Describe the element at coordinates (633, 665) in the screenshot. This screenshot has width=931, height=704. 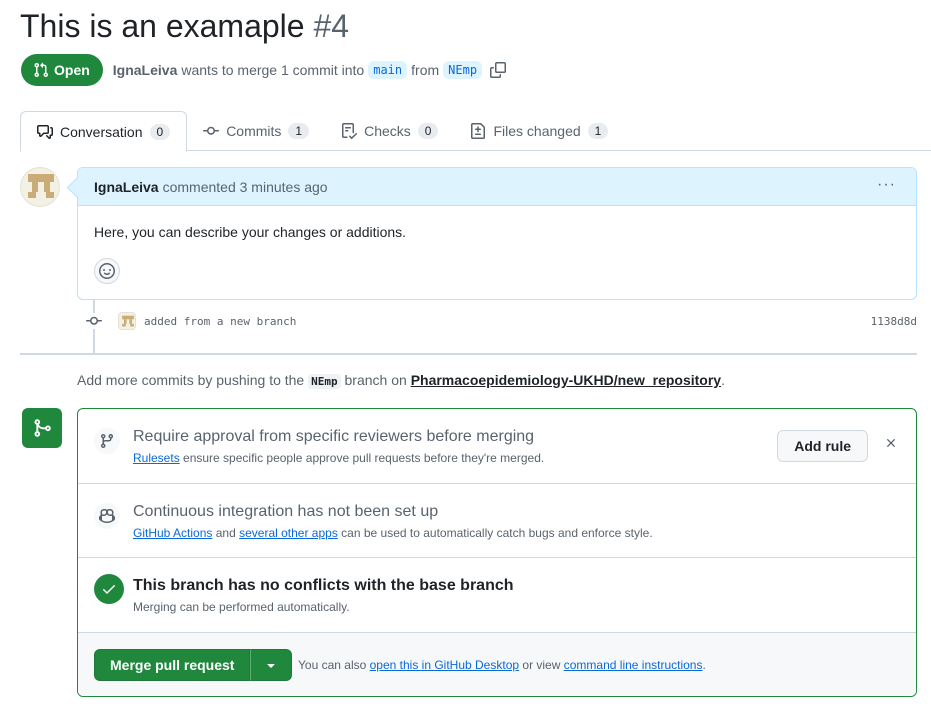
I see `command-line-instructions-link: command line instructions` at that location.